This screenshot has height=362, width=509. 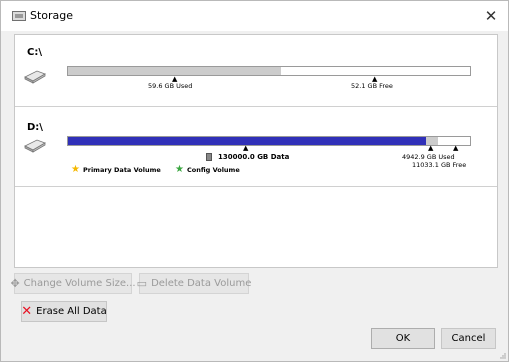 I want to click on legend-label: Config Volume, so click(x=213, y=170).